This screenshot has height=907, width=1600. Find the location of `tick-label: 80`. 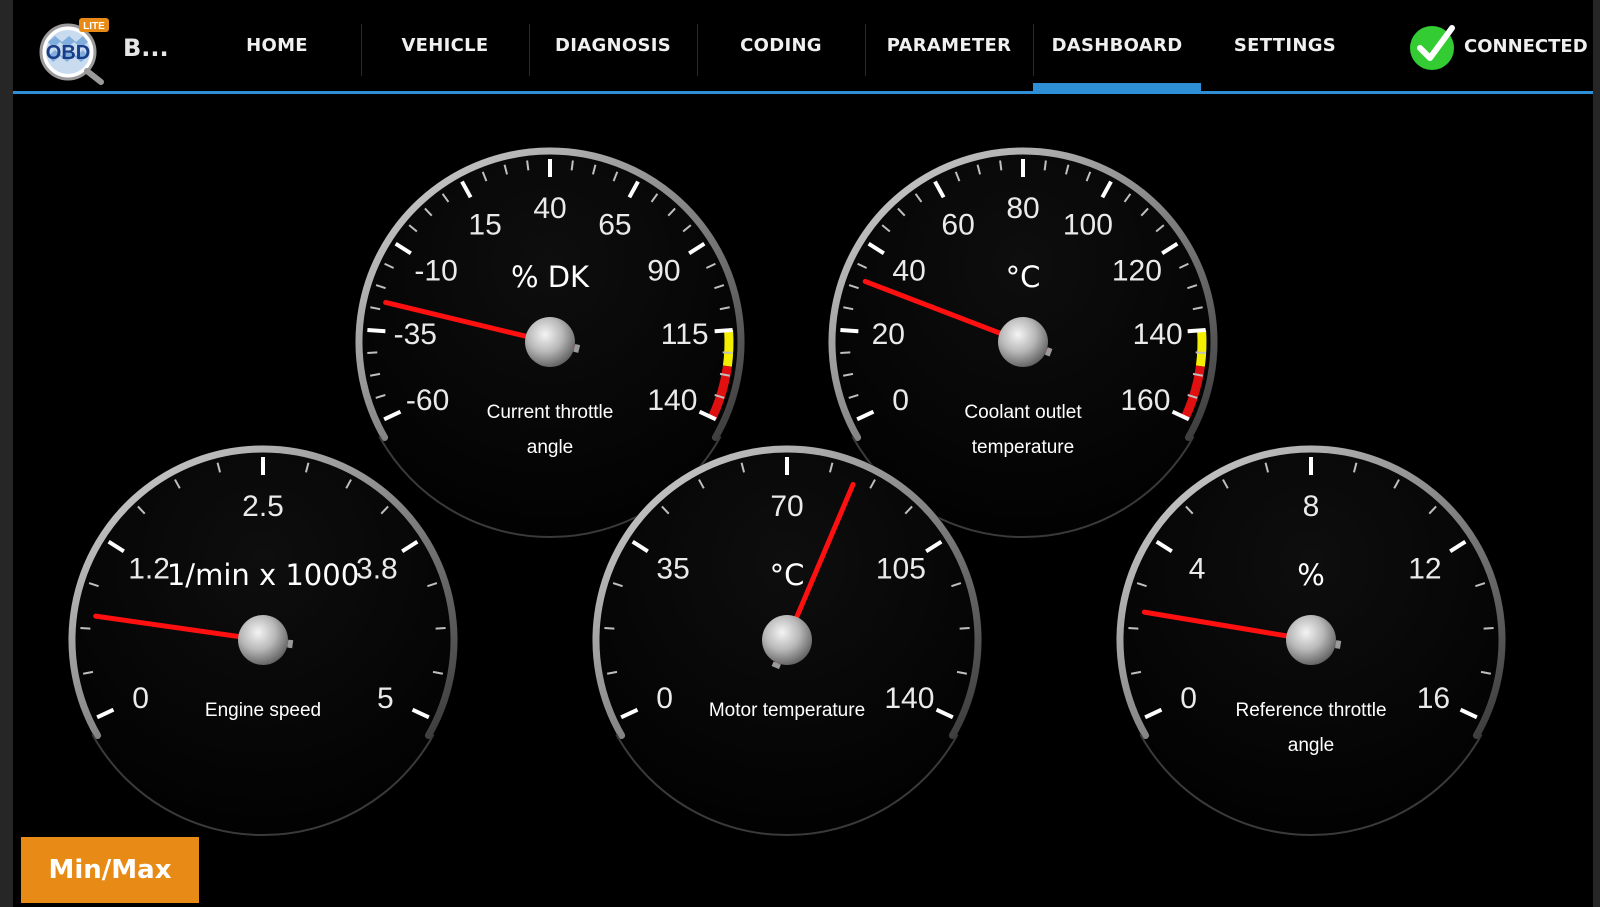

tick-label: 80 is located at coordinates (1022, 208).